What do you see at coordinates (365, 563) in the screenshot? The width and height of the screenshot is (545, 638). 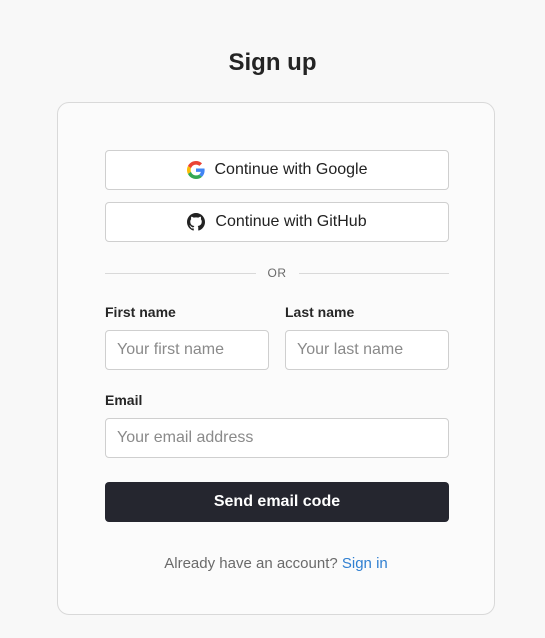 I see `sign-in-link: Sign in` at bounding box center [365, 563].